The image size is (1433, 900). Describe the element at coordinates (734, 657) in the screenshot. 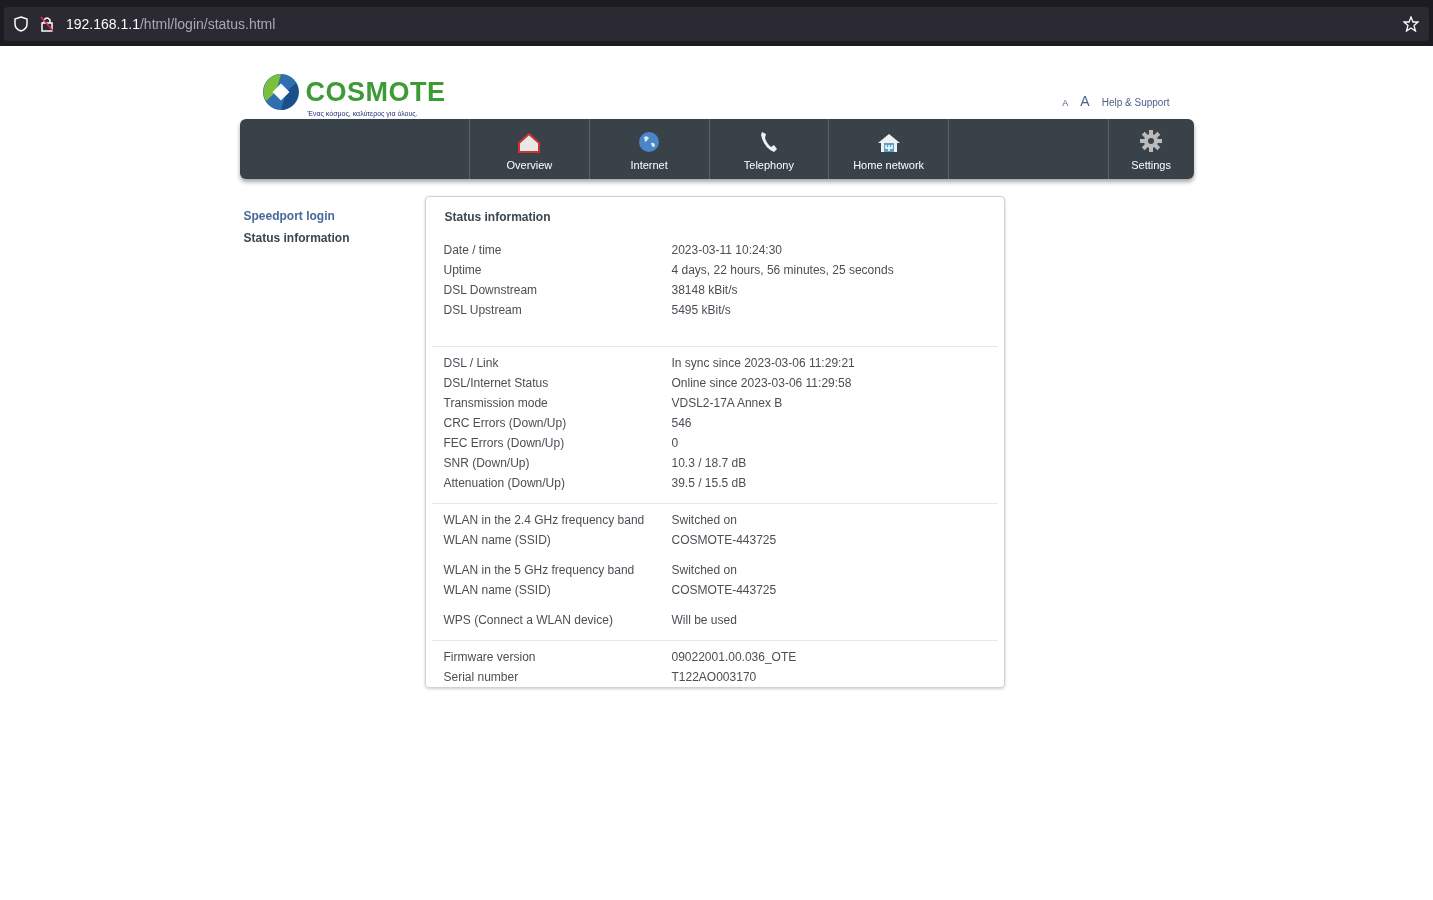

I see `field-value: 09022001.00.036_OTE` at that location.